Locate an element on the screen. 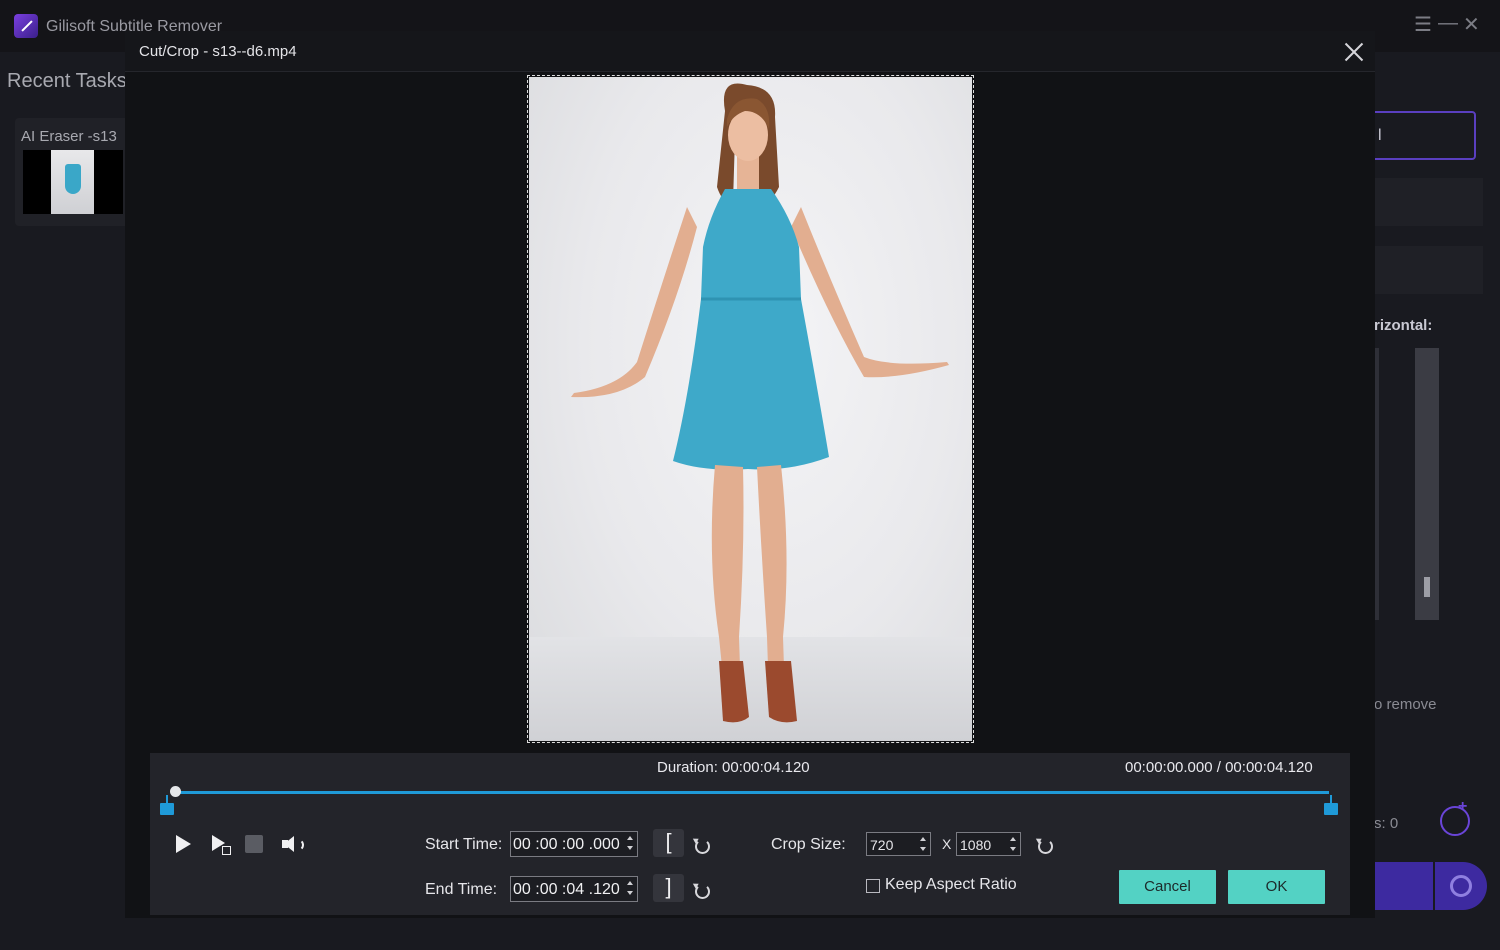  crop-height-field is located at coordinates (988, 844).